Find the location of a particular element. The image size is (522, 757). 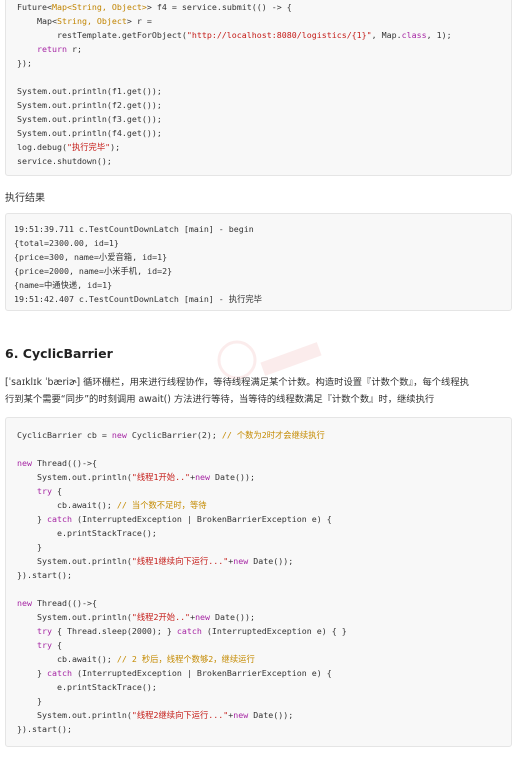

code-token: {total=2300.00, id=1} is located at coordinates (66, 243).